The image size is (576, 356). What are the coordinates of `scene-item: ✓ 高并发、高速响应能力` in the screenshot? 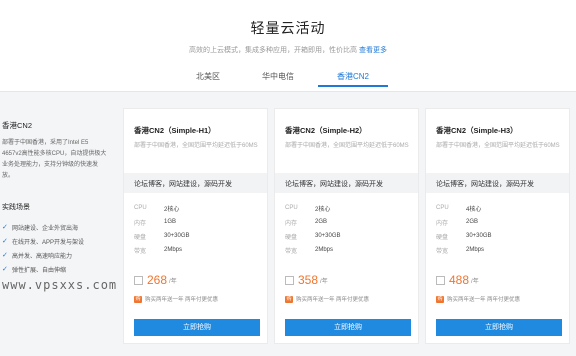 It's located at (43, 255).